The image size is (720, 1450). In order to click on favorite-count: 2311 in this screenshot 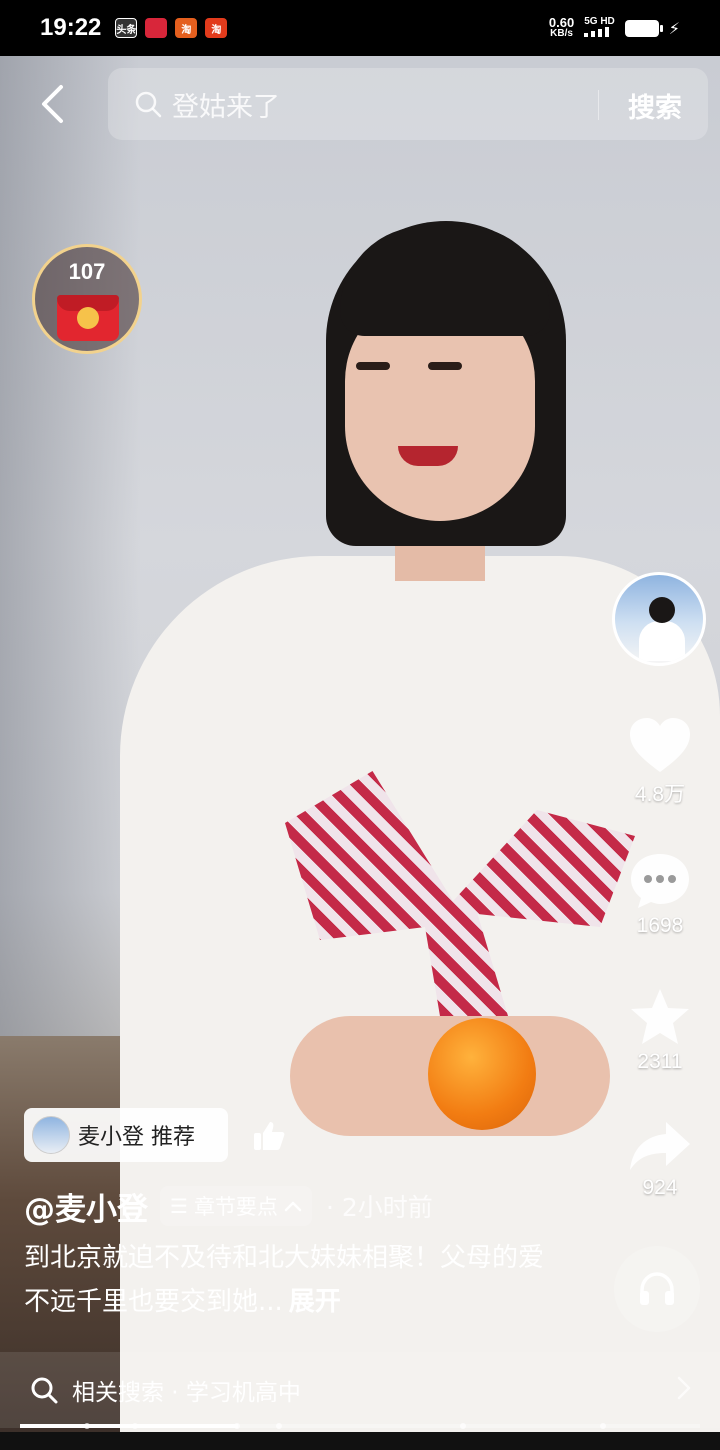, I will do `click(660, 1061)`.